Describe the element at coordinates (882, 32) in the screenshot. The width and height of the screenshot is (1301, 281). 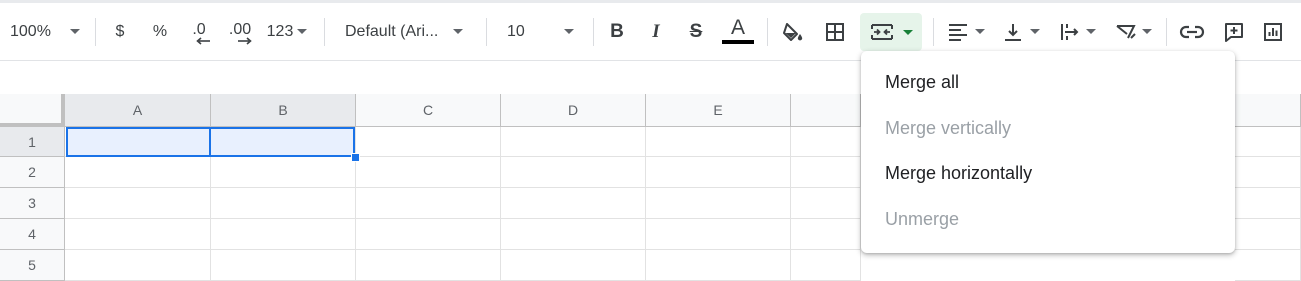
I see `merge-cells-icon` at that location.